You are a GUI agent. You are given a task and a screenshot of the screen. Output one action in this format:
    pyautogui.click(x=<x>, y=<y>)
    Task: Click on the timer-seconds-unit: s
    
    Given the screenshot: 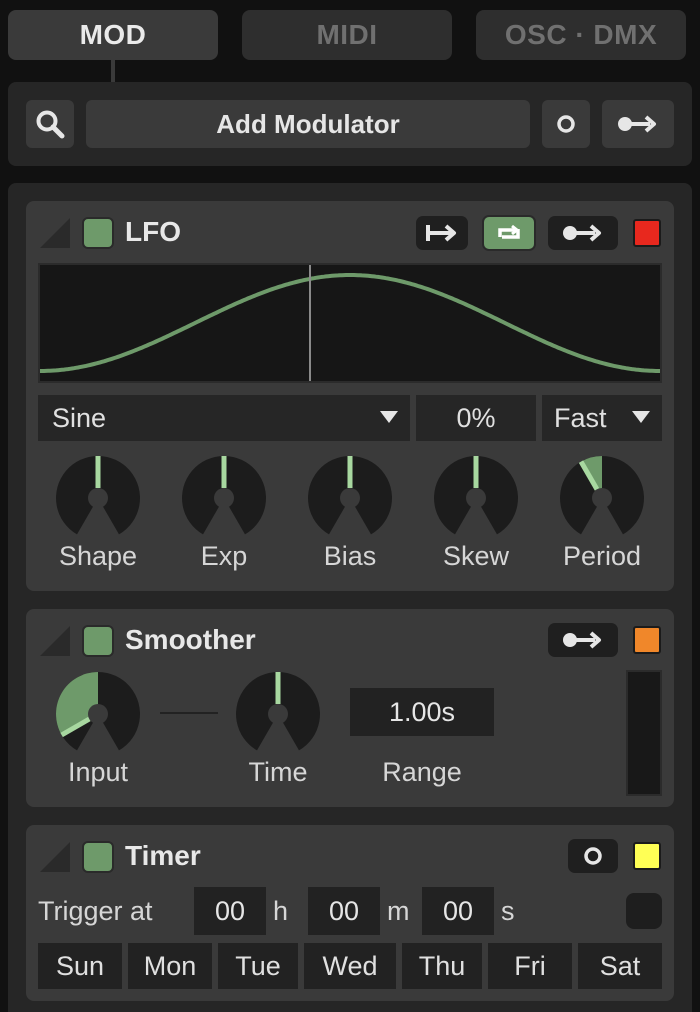 What is the action you would take?
    pyautogui.click(x=508, y=911)
    